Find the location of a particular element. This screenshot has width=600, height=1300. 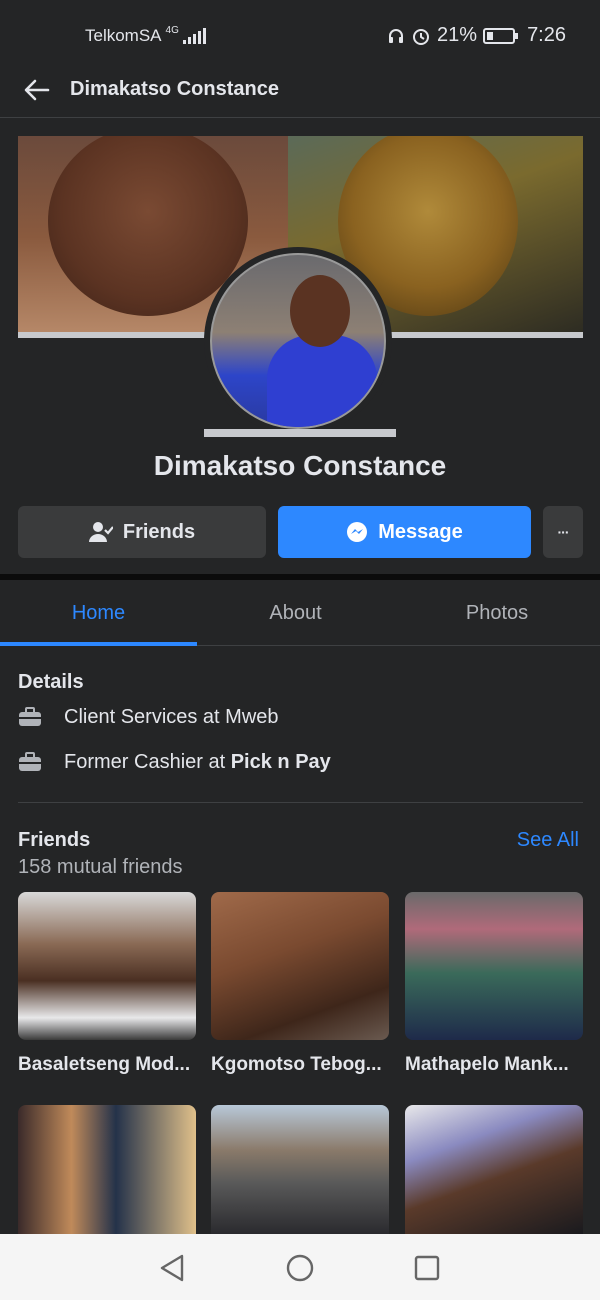

avatar is located at coordinates (298, 341).